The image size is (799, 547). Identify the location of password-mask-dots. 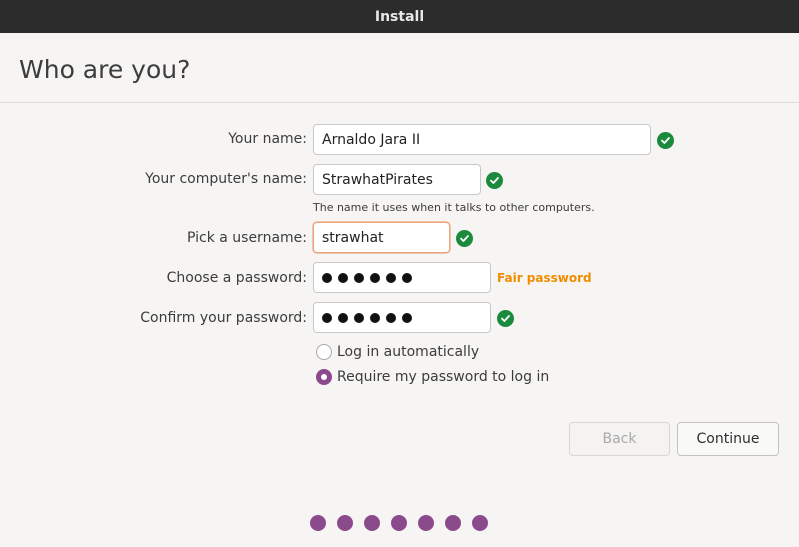
(367, 278).